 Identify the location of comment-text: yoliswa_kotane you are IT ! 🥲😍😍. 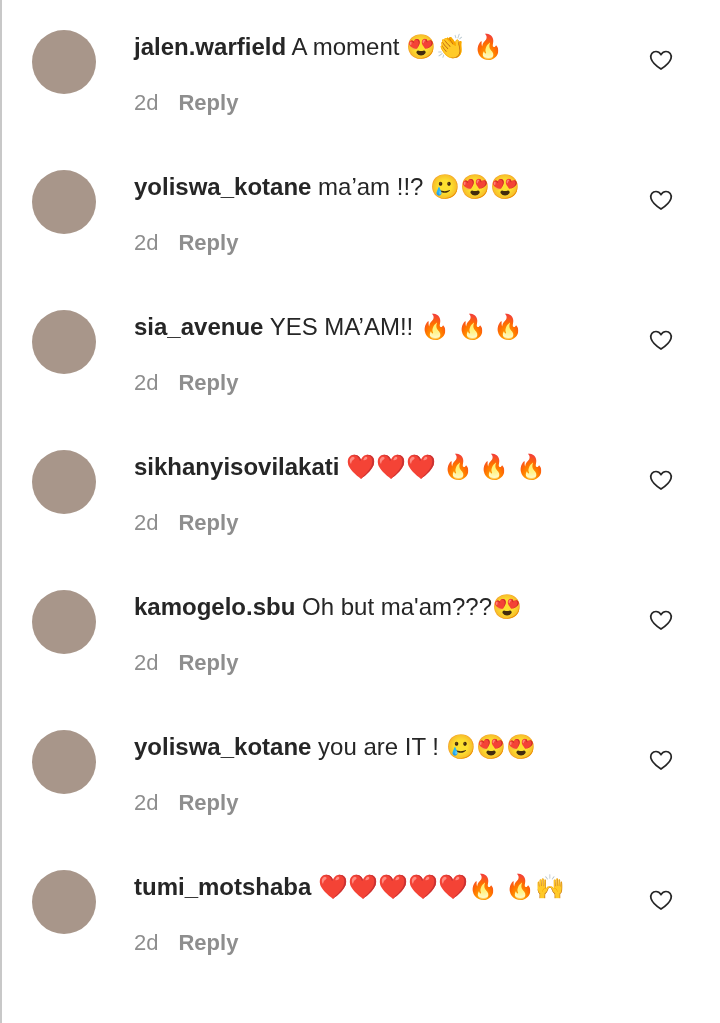
(335, 747).